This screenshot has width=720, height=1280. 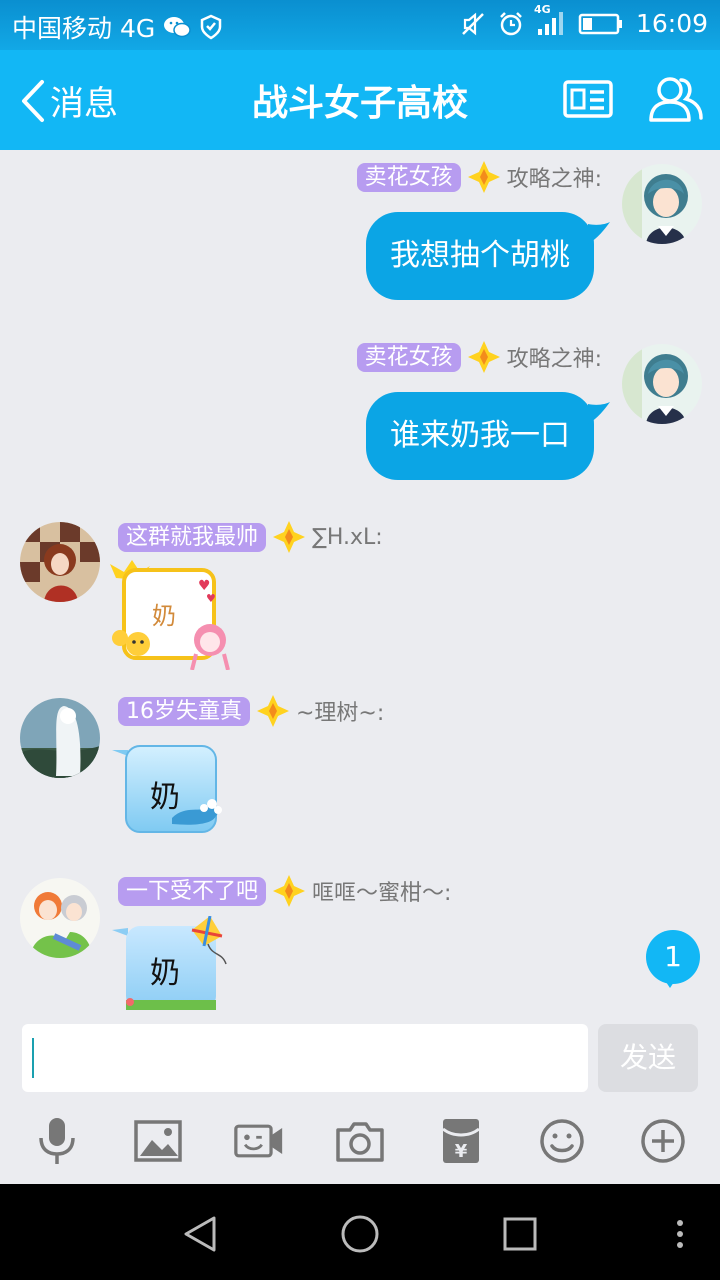 I want to click on status-bar: 中国移动 4G 4G 16:09, so click(x=360, y=25).